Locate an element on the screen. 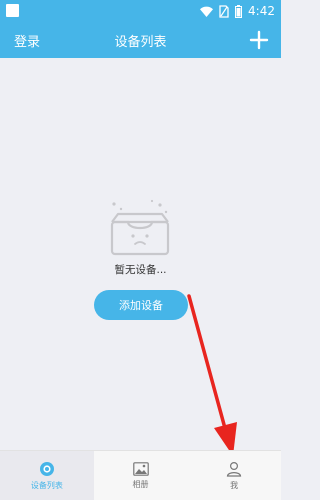 This screenshot has width=320, height=500. app-bar: 登录 设备列表 is located at coordinates (140, 40).